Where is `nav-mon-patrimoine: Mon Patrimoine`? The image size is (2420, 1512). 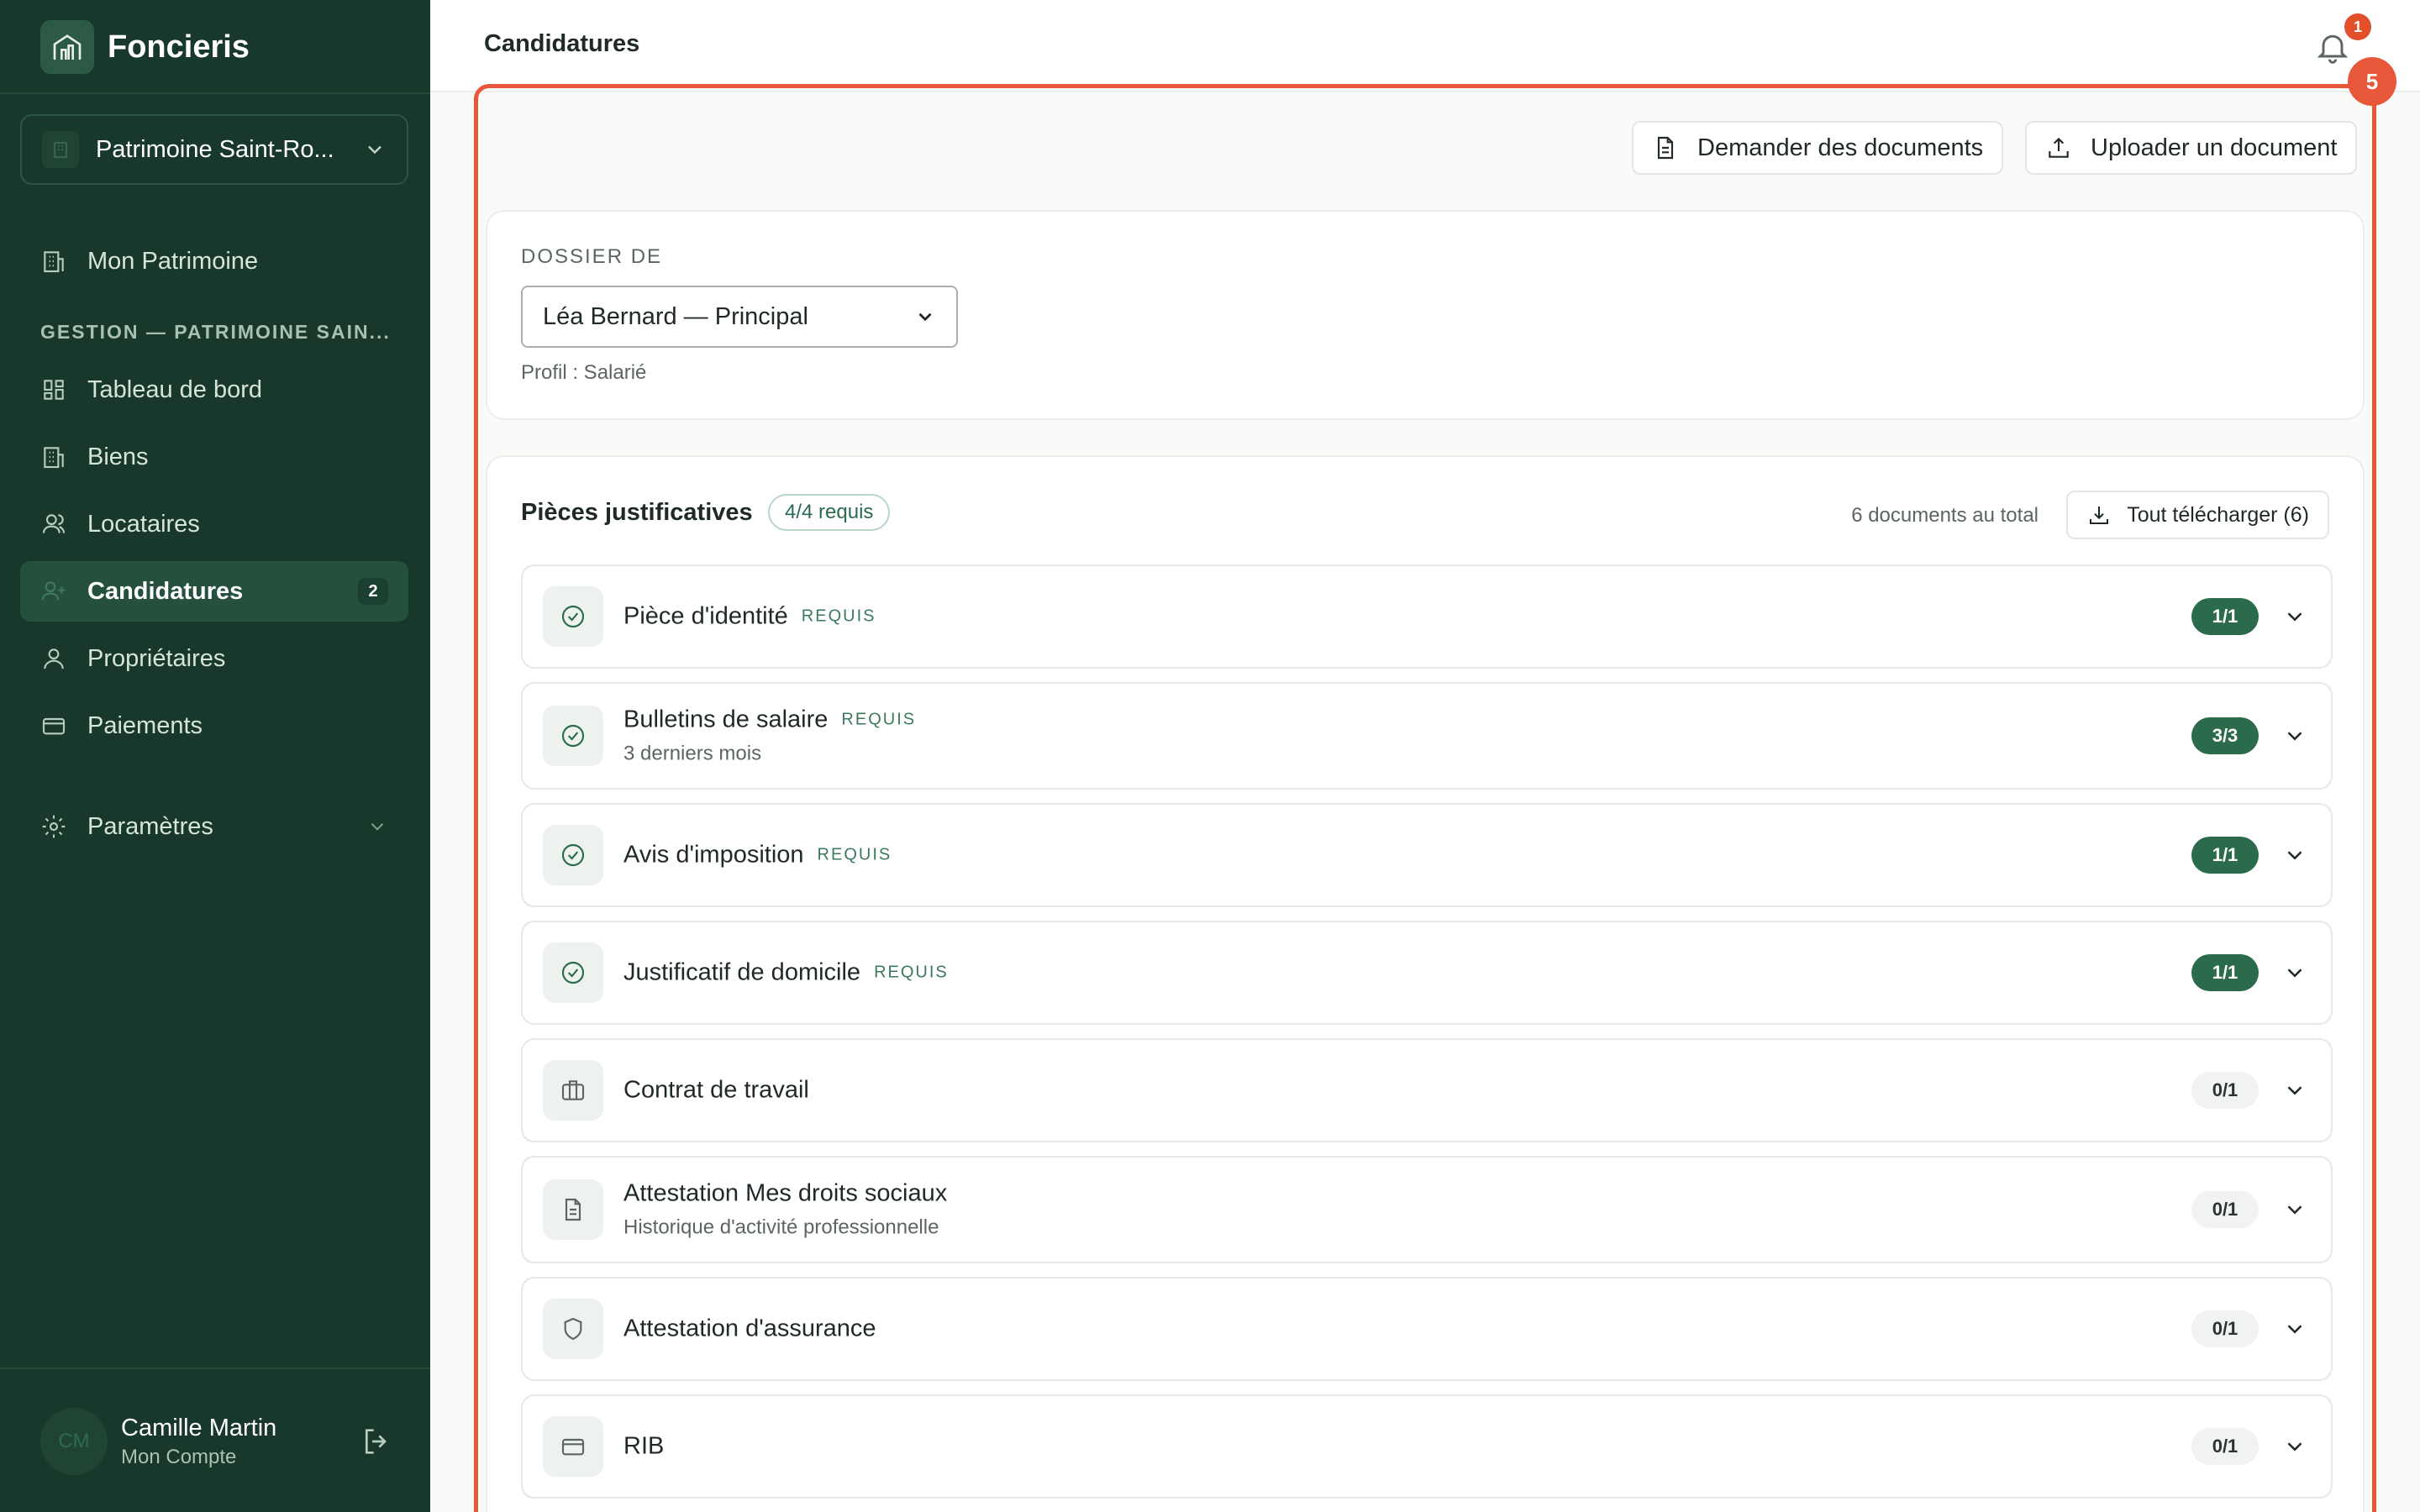
nav-mon-patrimoine: Mon Patrimoine is located at coordinates (214, 261).